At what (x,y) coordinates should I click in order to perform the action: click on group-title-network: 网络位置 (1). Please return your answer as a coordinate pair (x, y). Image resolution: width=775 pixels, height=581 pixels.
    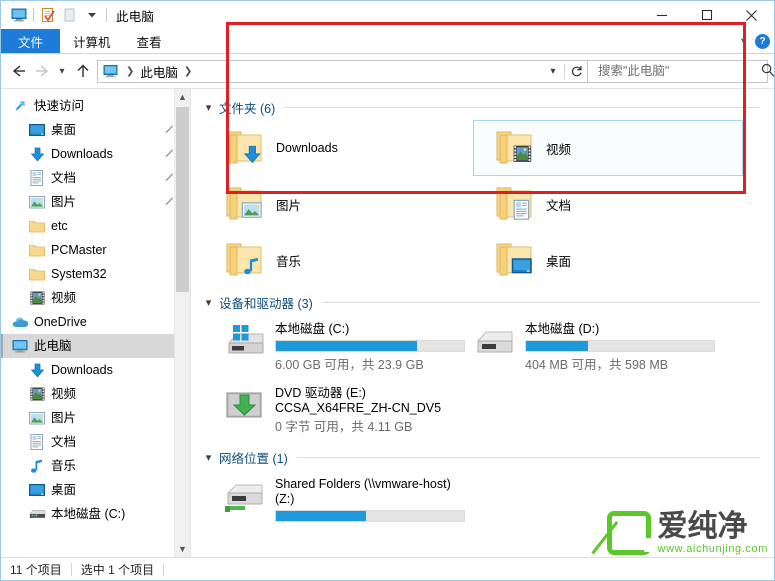
    Looking at the image, I should click on (253, 458).